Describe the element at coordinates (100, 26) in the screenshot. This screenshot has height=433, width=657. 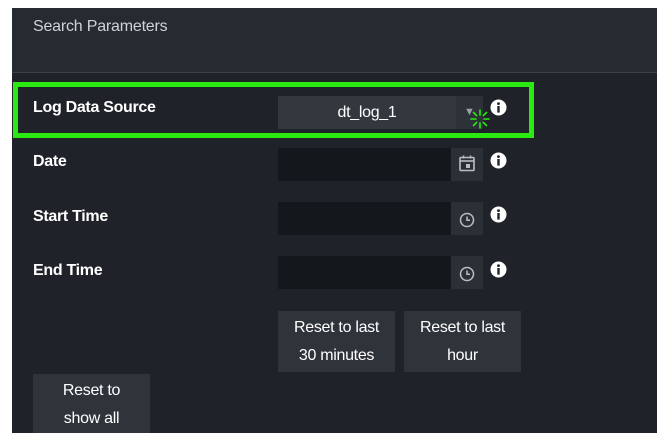
I see `panel-title: Search Parameters` at that location.